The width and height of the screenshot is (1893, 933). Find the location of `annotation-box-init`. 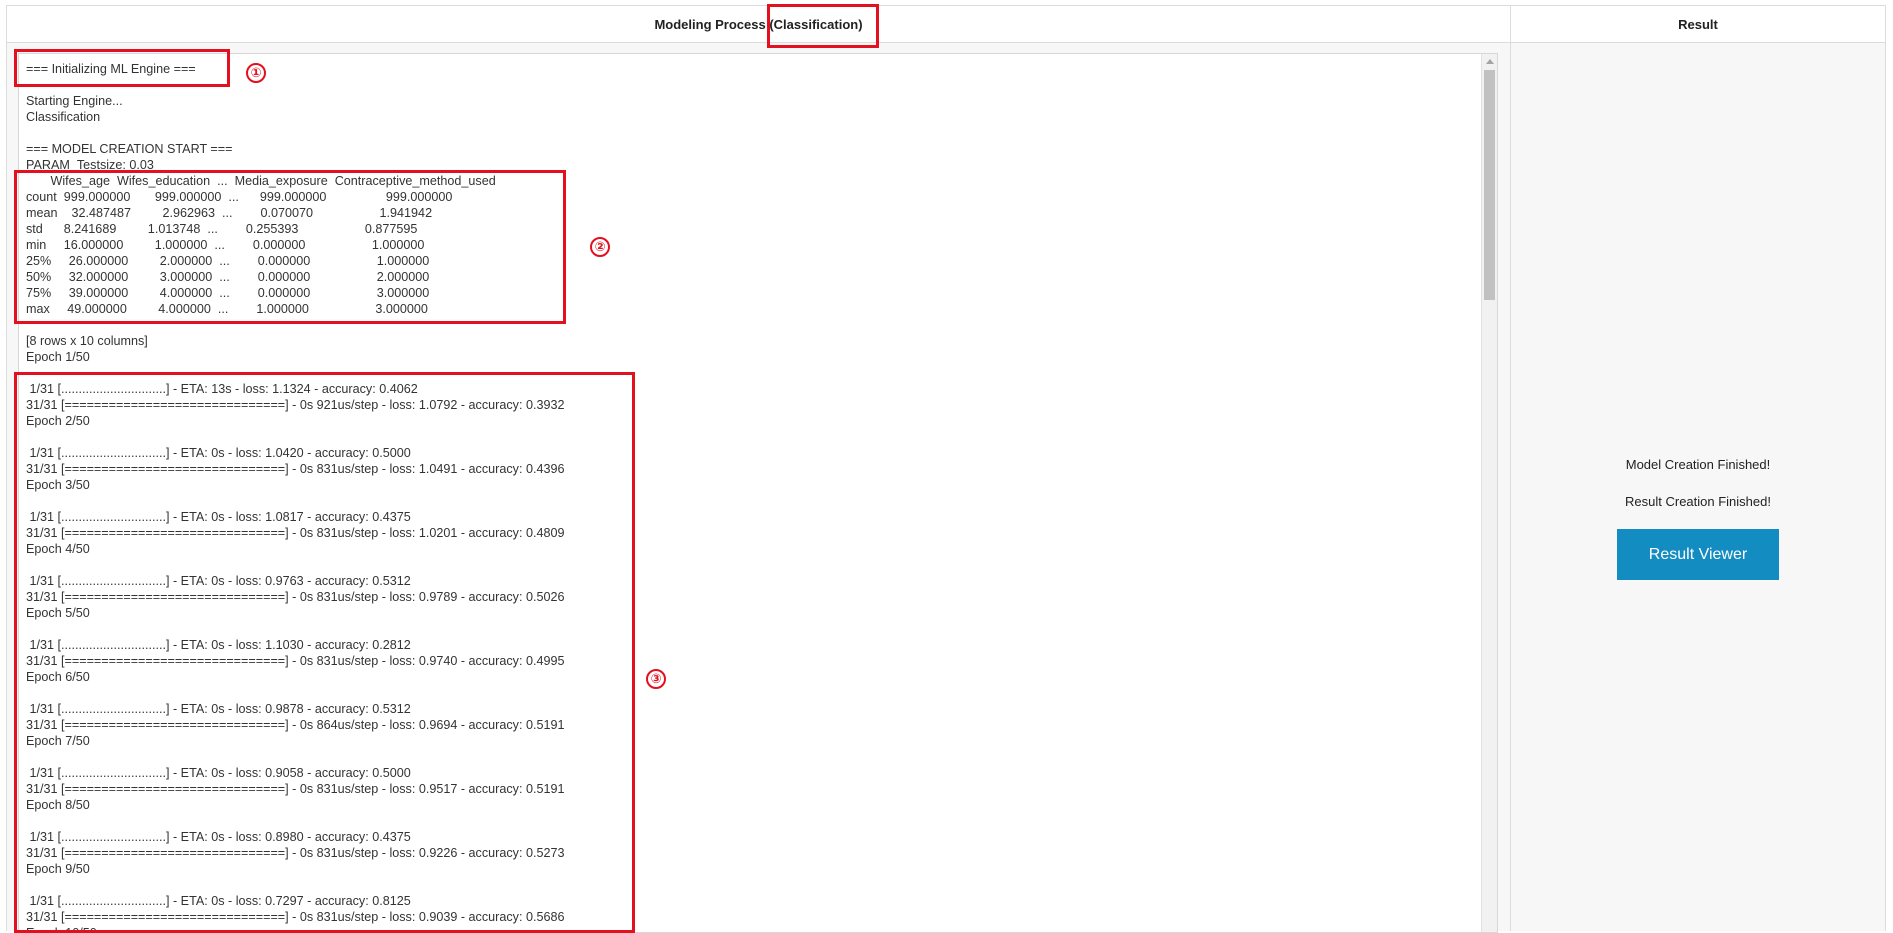

annotation-box-init is located at coordinates (122, 68).